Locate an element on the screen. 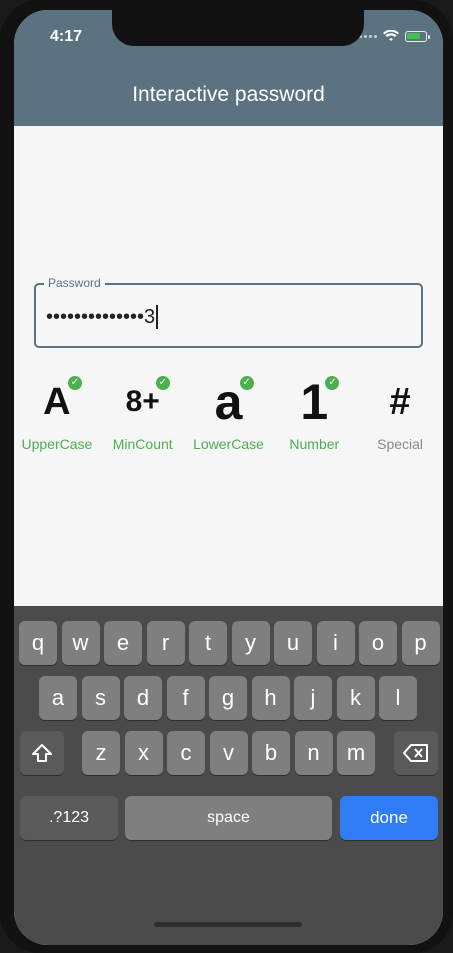 The image size is (453, 953). key-p: p is located at coordinates (420, 643).